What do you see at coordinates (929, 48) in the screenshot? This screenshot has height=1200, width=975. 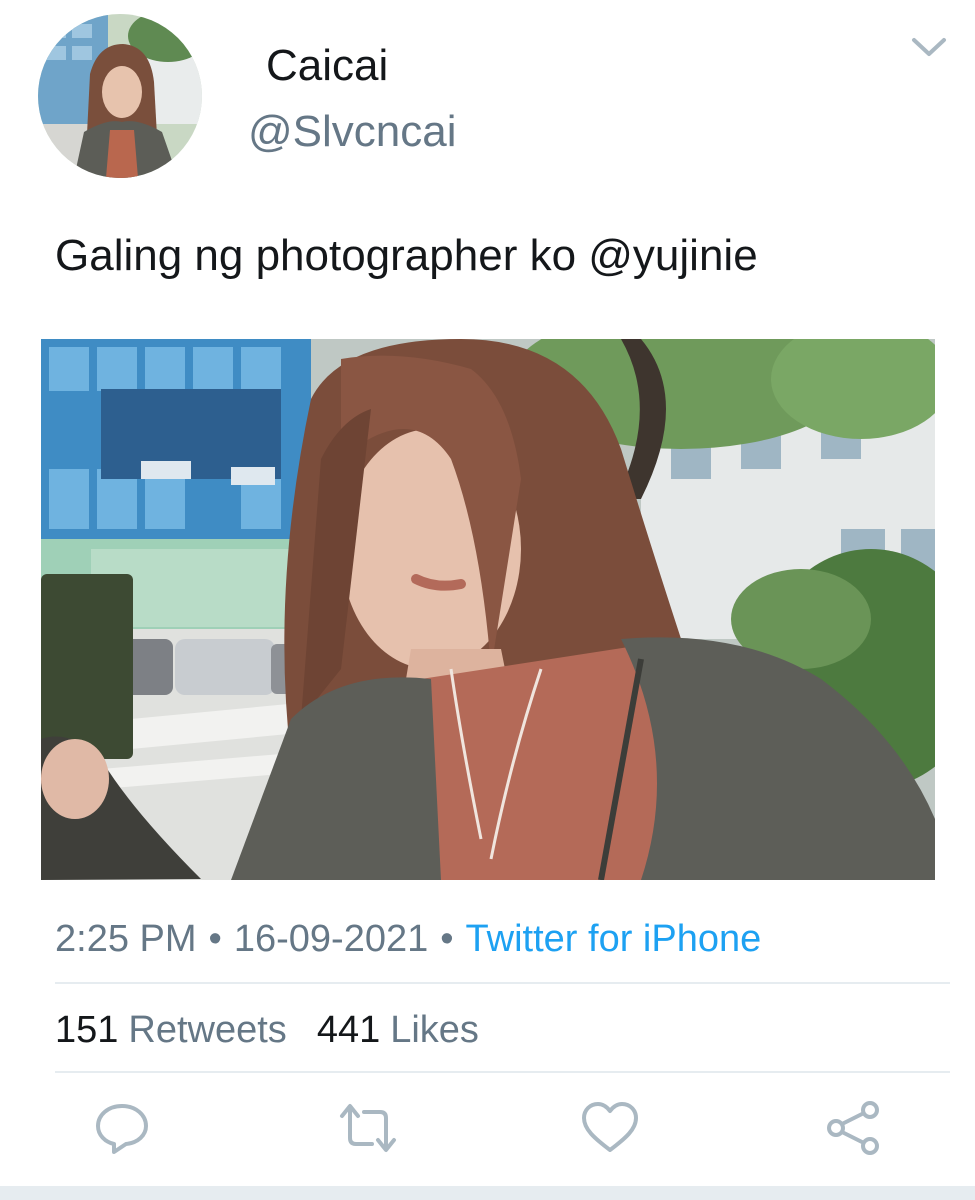 I see `chevron-down-icon` at bounding box center [929, 48].